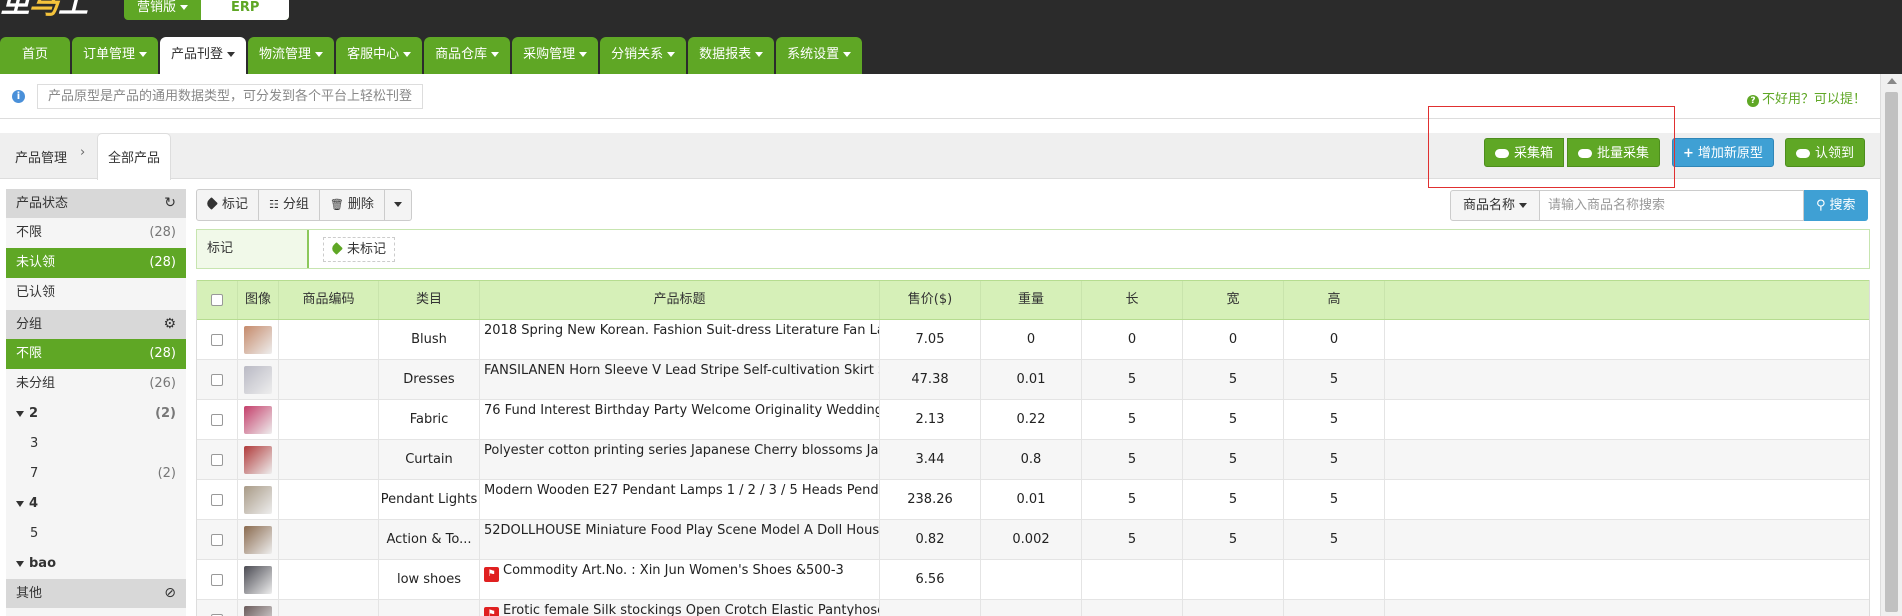 This screenshot has width=1902, height=616. What do you see at coordinates (1551, 147) in the screenshot?
I see `highlight-box` at bounding box center [1551, 147].